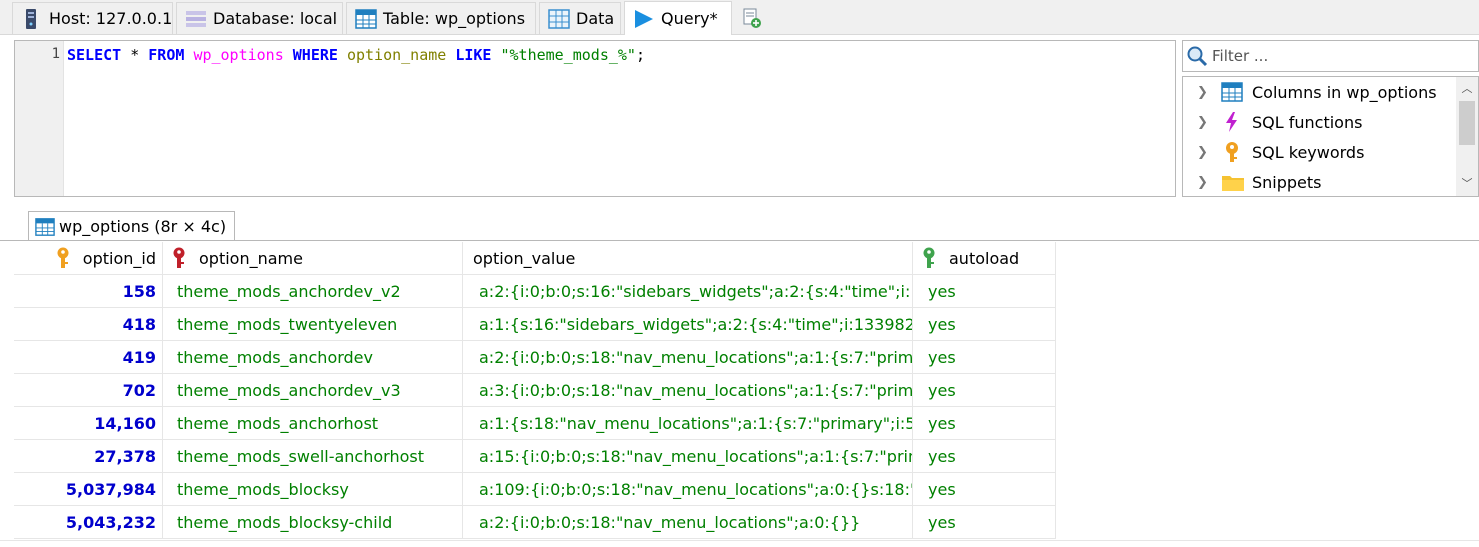 Image resolution: width=1479 pixels, height=547 pixels. I want to click on cell-option-id: 702, so click(88, 390).